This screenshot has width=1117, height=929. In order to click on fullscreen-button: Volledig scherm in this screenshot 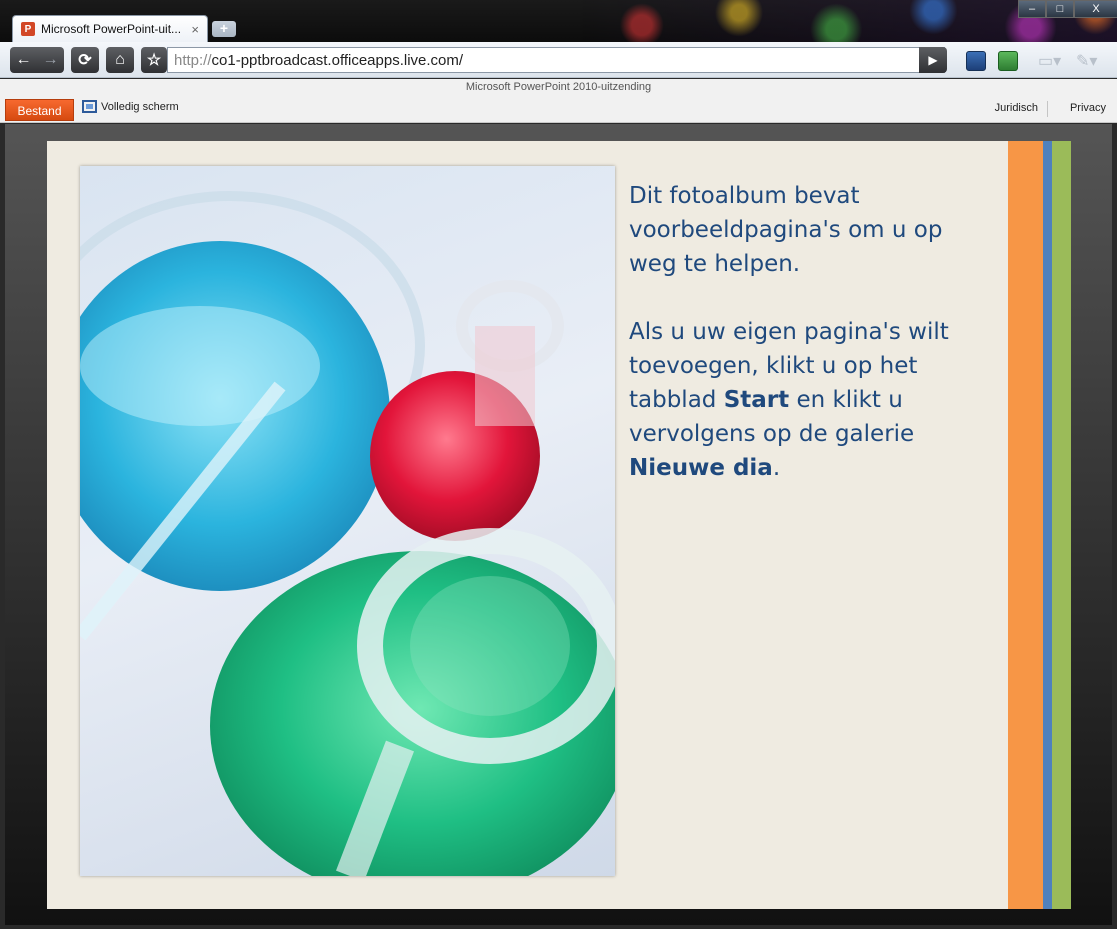, I will do `click(130, 106)`.